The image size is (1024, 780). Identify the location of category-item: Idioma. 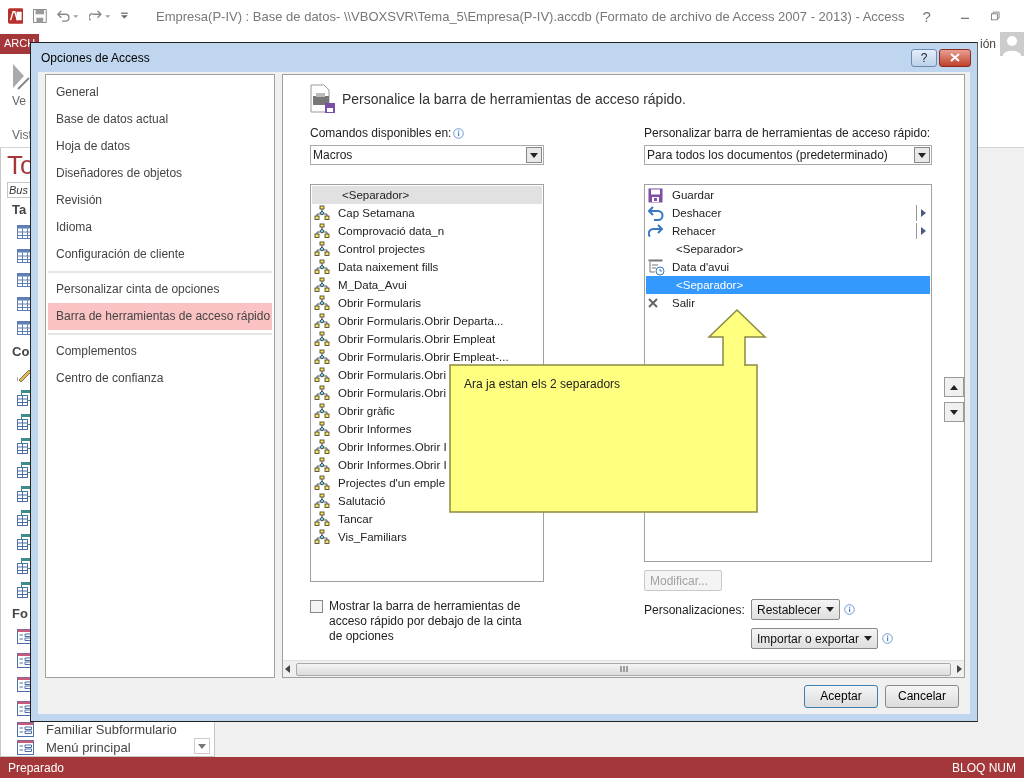
(160, 227).